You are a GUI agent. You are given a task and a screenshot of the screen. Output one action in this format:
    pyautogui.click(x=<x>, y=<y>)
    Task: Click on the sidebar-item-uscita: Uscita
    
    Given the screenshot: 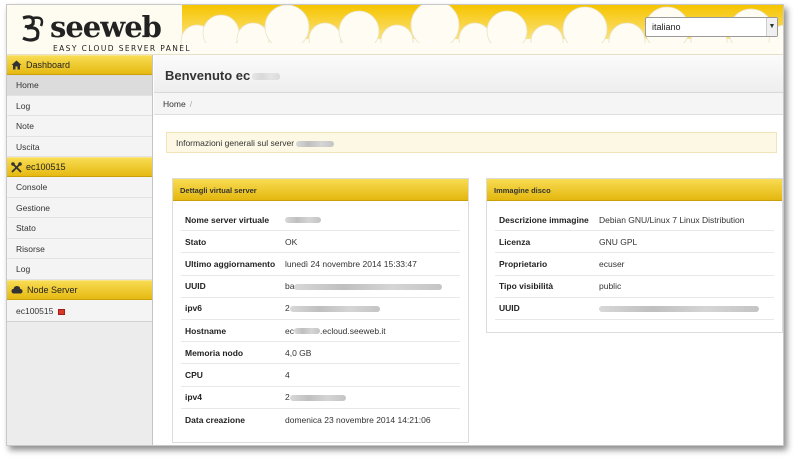 What is the action you would take?
    pyautogui.click(x=79, y=146)
    